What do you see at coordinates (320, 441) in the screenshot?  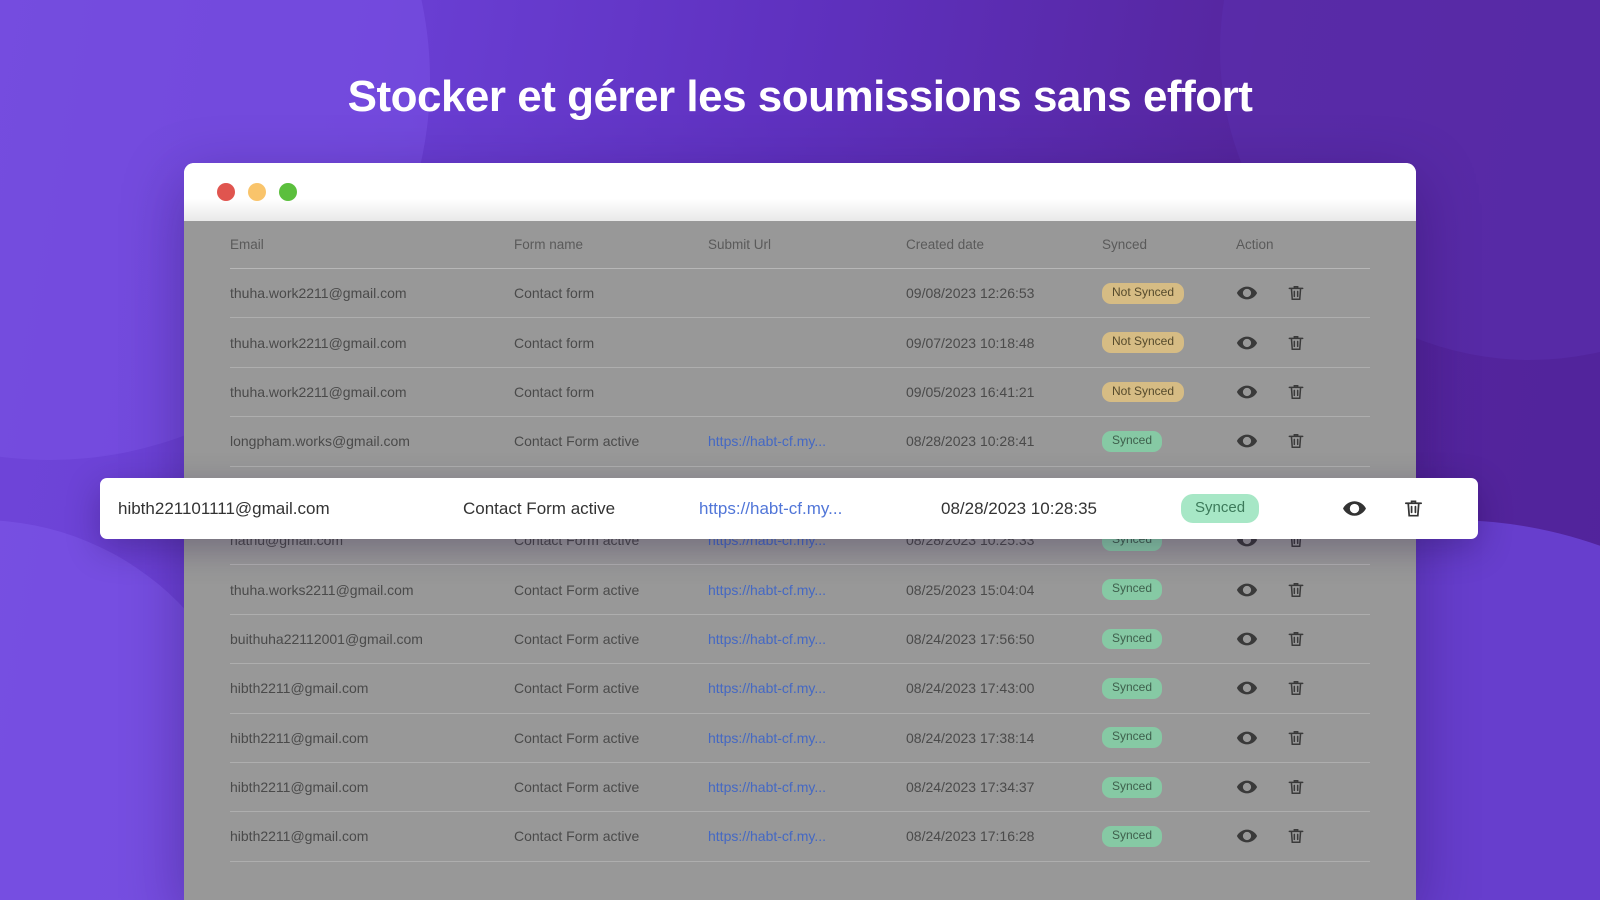 I see `email-cell: longpham.works@gmail.com` at bounding box center [320, 441].